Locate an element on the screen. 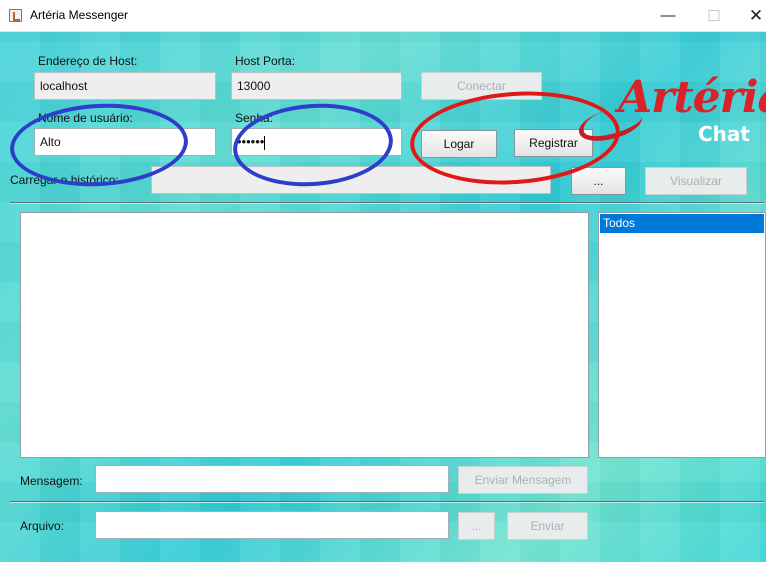  send-file-button: Enviar is located at coordinates (547, 526).